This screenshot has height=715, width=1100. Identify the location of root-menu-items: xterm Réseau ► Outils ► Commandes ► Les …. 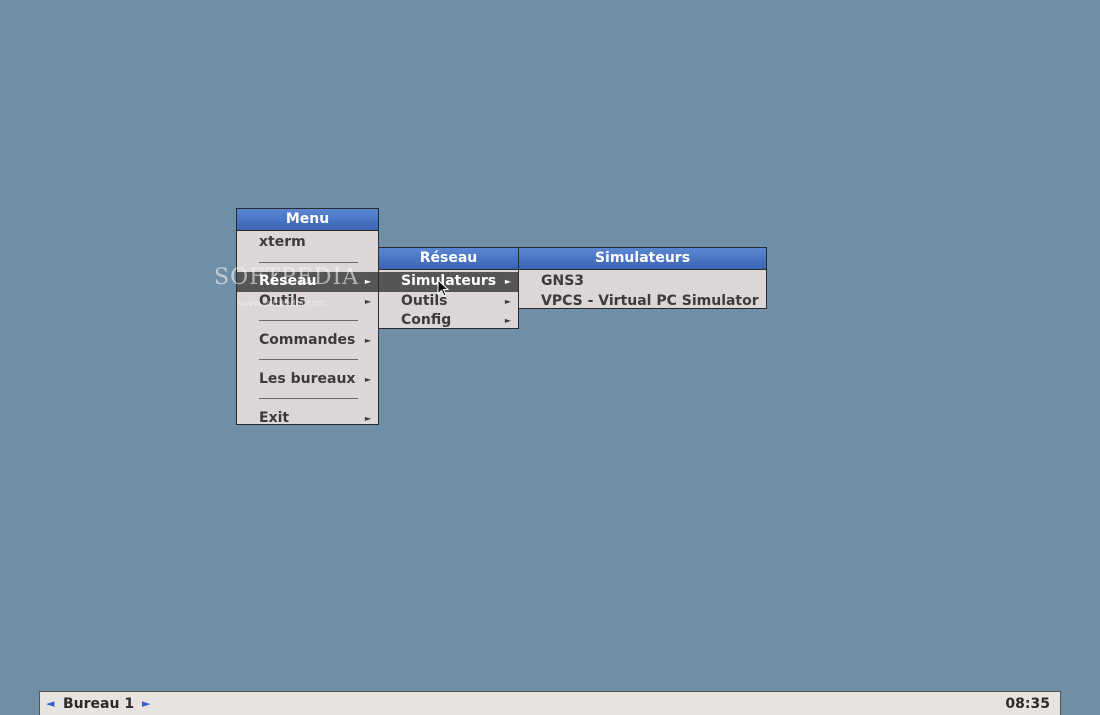
(307, 330).